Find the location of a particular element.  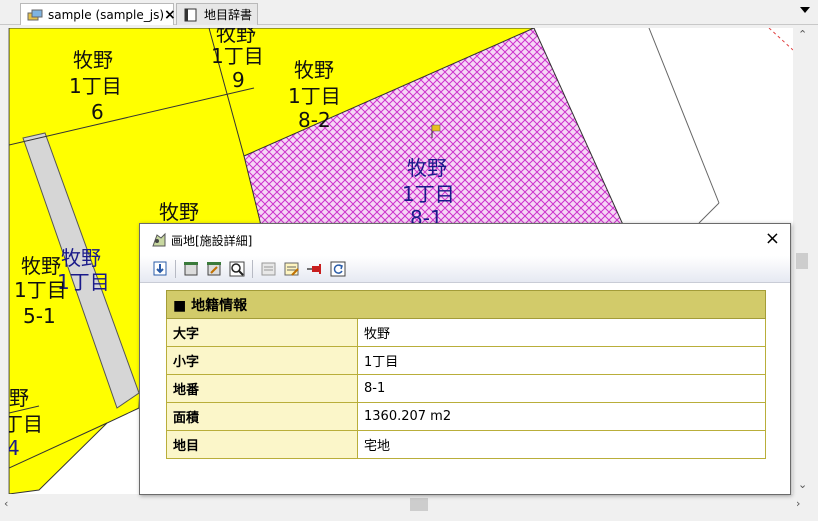

field-value: 宅地 is located at coordinates (561, 444).